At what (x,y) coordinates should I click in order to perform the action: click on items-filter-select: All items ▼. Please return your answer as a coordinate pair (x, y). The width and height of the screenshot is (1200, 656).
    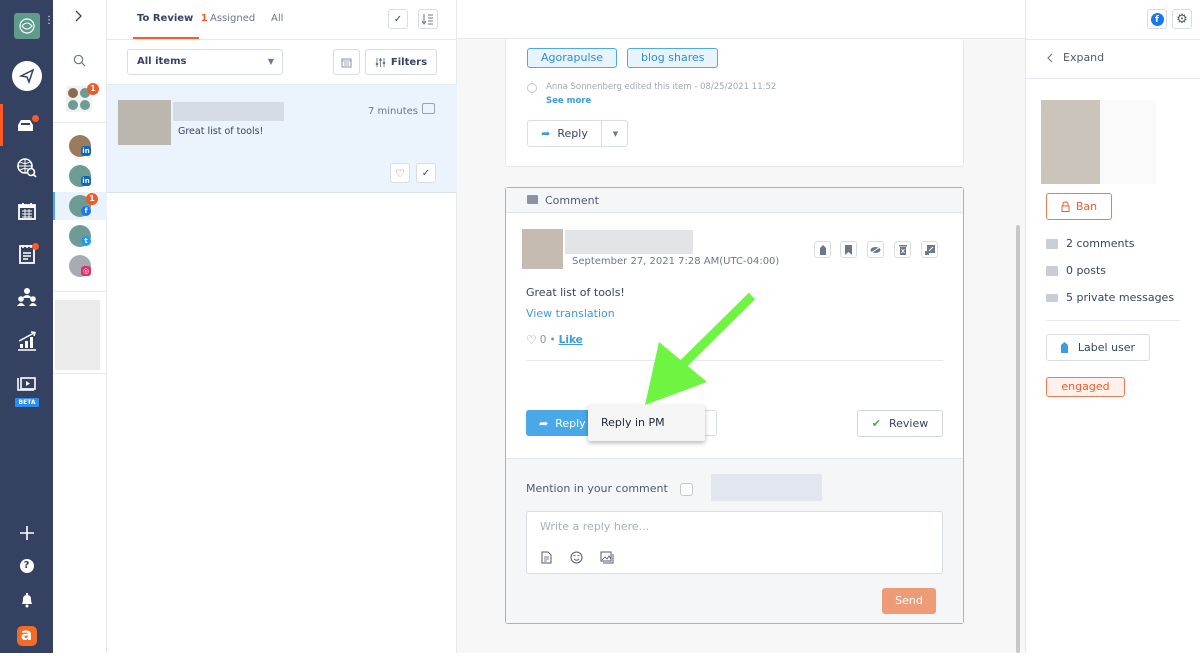
    Looking at the image, I should click on (205, 62).